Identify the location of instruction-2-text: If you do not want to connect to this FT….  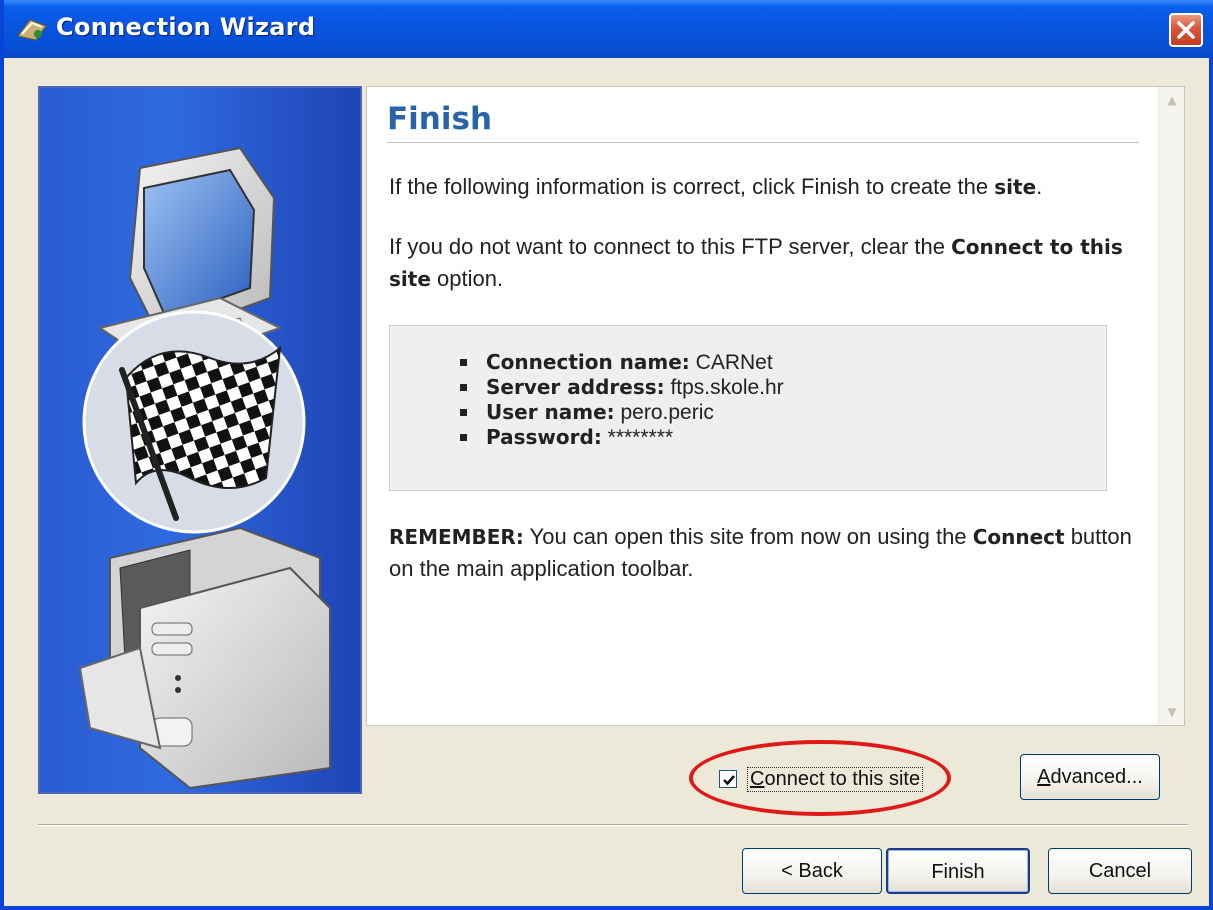
(670, 246).